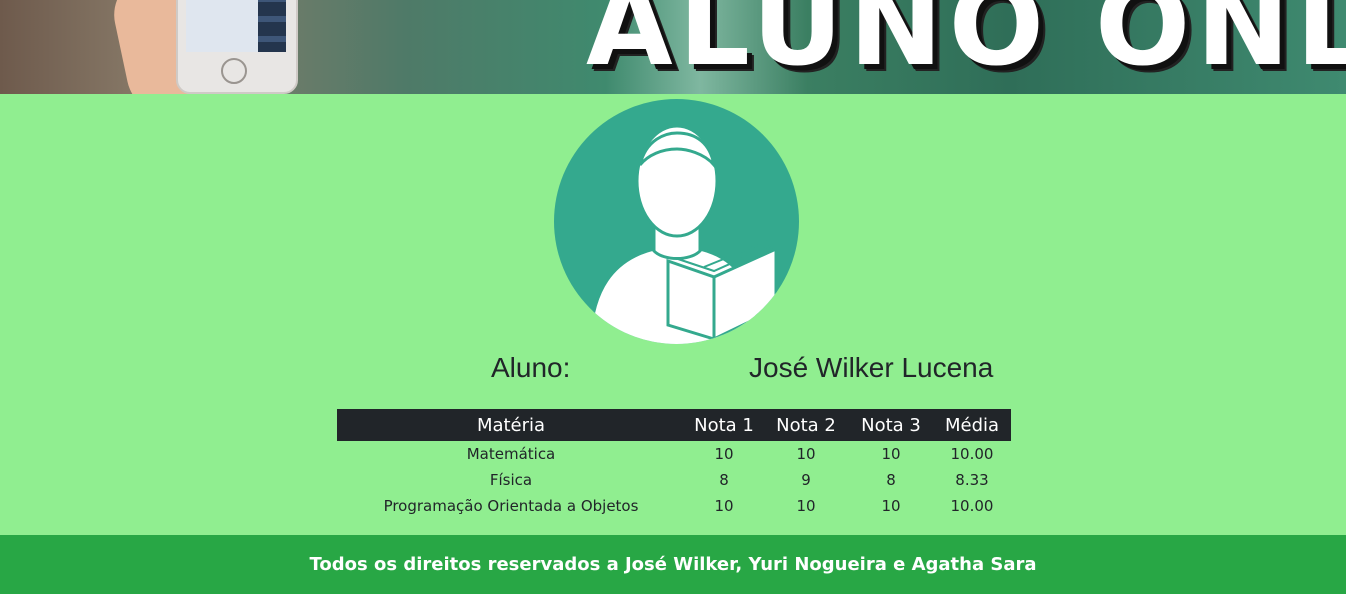 The image size is (1346, 594). I want to click on student-label: Aluno:, so click(531, 367).